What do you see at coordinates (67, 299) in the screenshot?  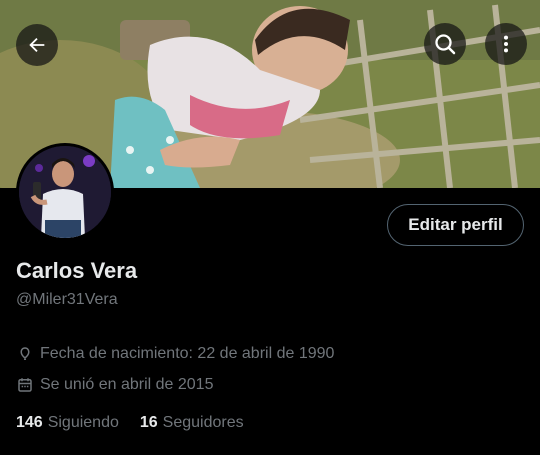 I see `profile-handle: @Miler31Vera` at bounding box center [67, 299].